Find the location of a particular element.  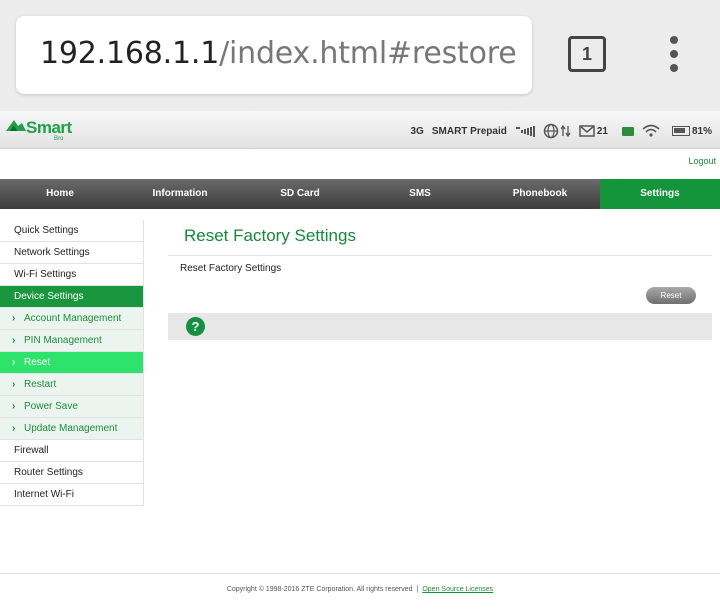

sidebar-item-quick-settings: Quick Settings is located at coordinates (72, 231).